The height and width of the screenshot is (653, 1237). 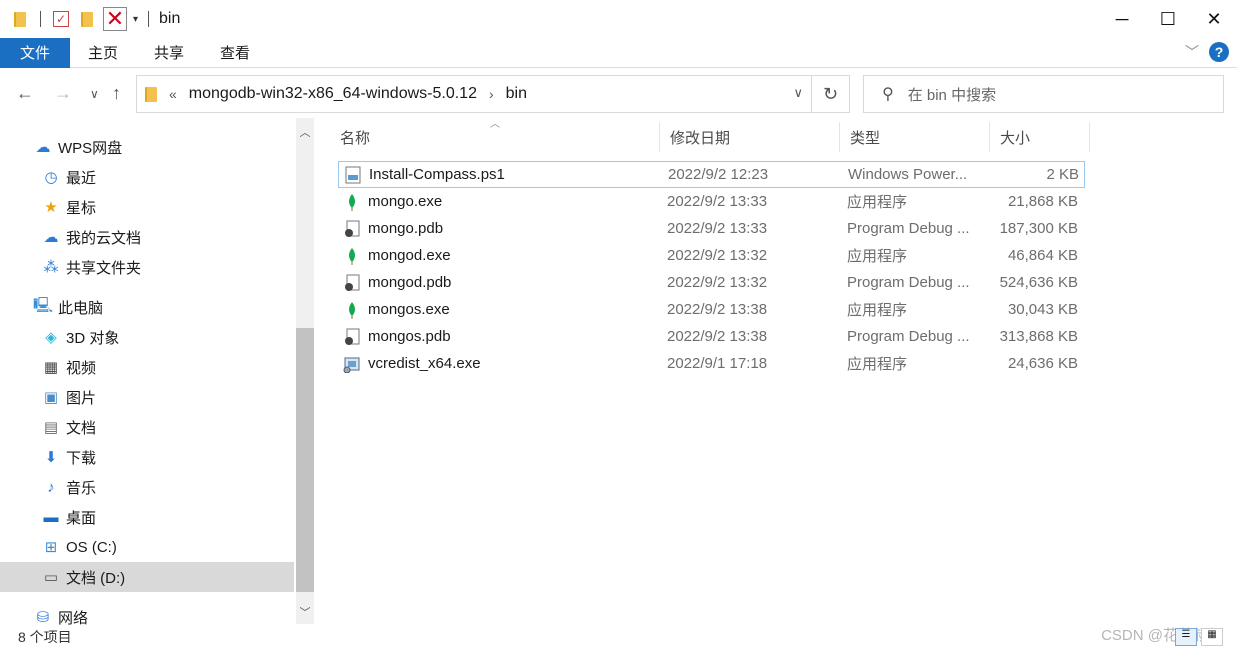 What do you see at coordinates (51, 457) in the screenshot?
I see `download-icon: ⬇` at bounding box center [51, 457].